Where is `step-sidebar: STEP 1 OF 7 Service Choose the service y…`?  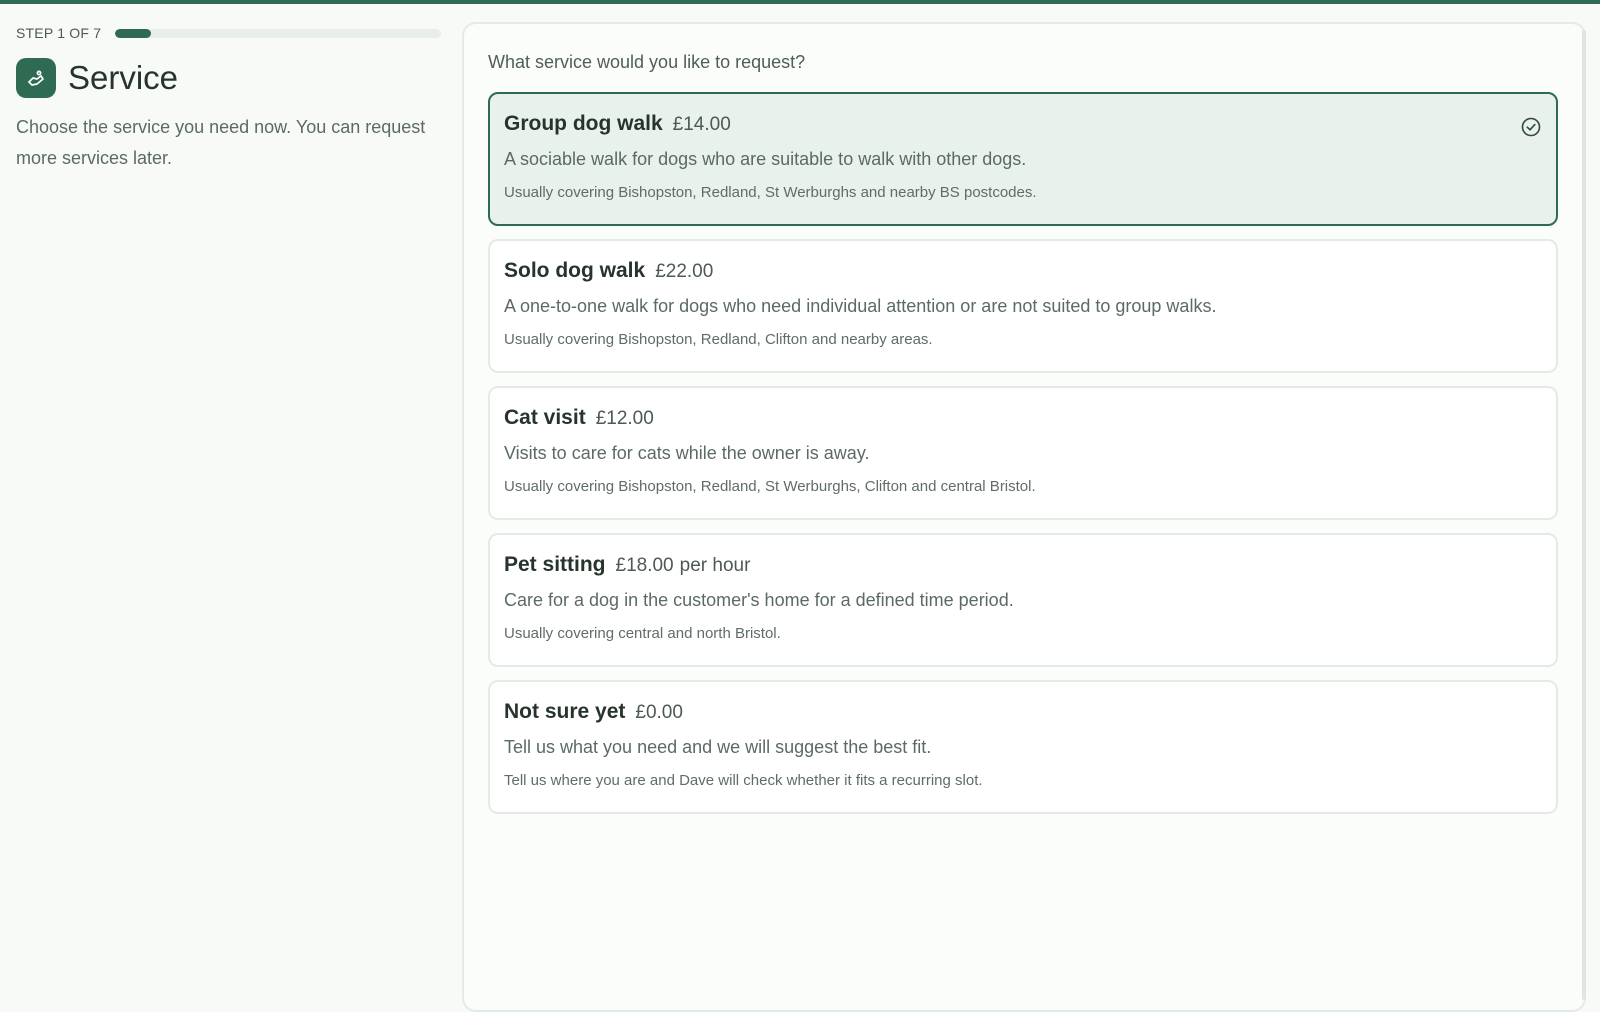 step-sidebar: STEP 1 OF 7 Service Choose the service y… is located at coordinates (229, 99).